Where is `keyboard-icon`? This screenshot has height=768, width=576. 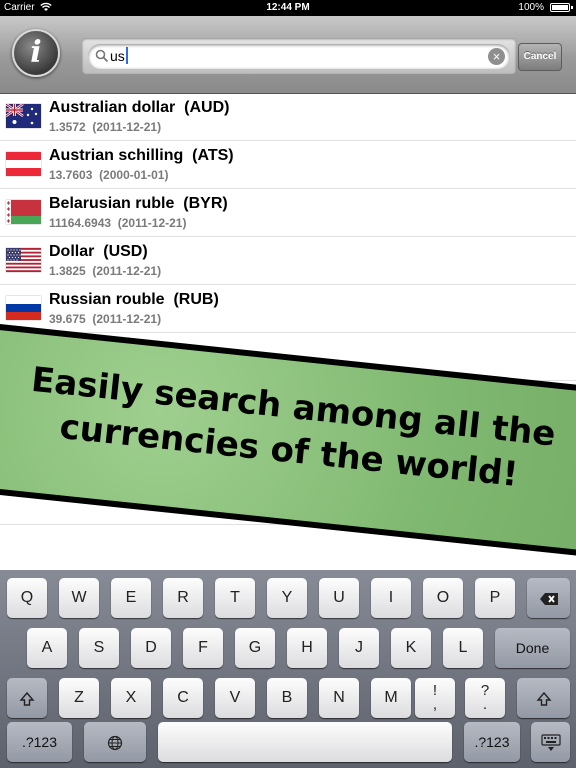
keyboard-icon is located at coordinates (550, 743).